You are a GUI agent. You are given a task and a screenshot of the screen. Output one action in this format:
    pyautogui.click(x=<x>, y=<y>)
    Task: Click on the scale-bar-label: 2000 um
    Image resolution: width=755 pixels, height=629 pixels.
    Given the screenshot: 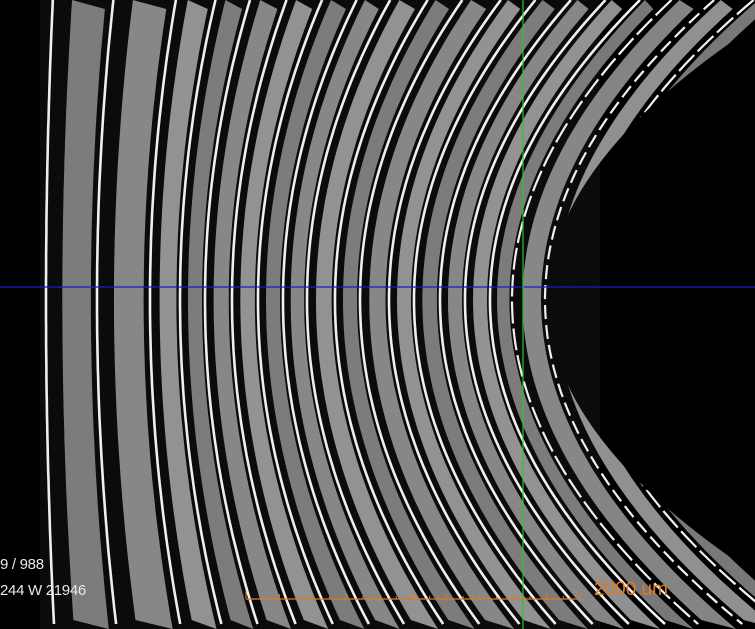 What is the action you would take?
    pyautogui.click(x=631, y=589)
    